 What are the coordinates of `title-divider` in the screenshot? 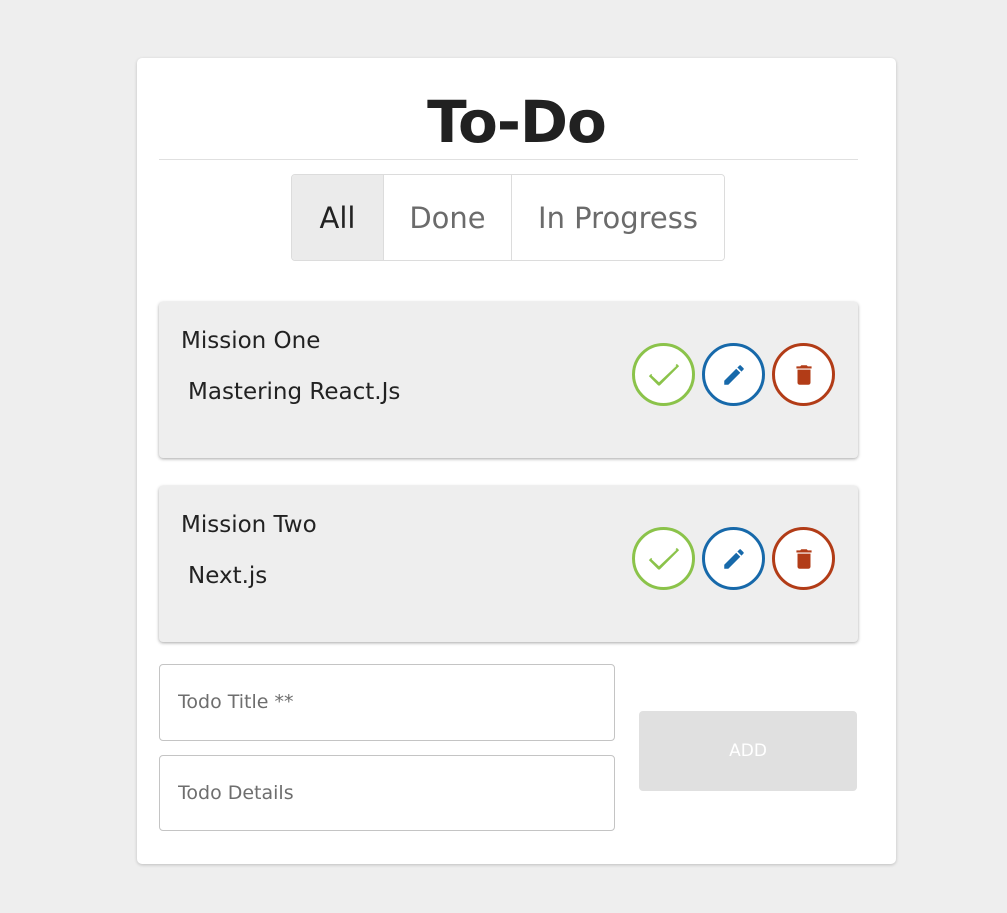 It's located at (508, 159).